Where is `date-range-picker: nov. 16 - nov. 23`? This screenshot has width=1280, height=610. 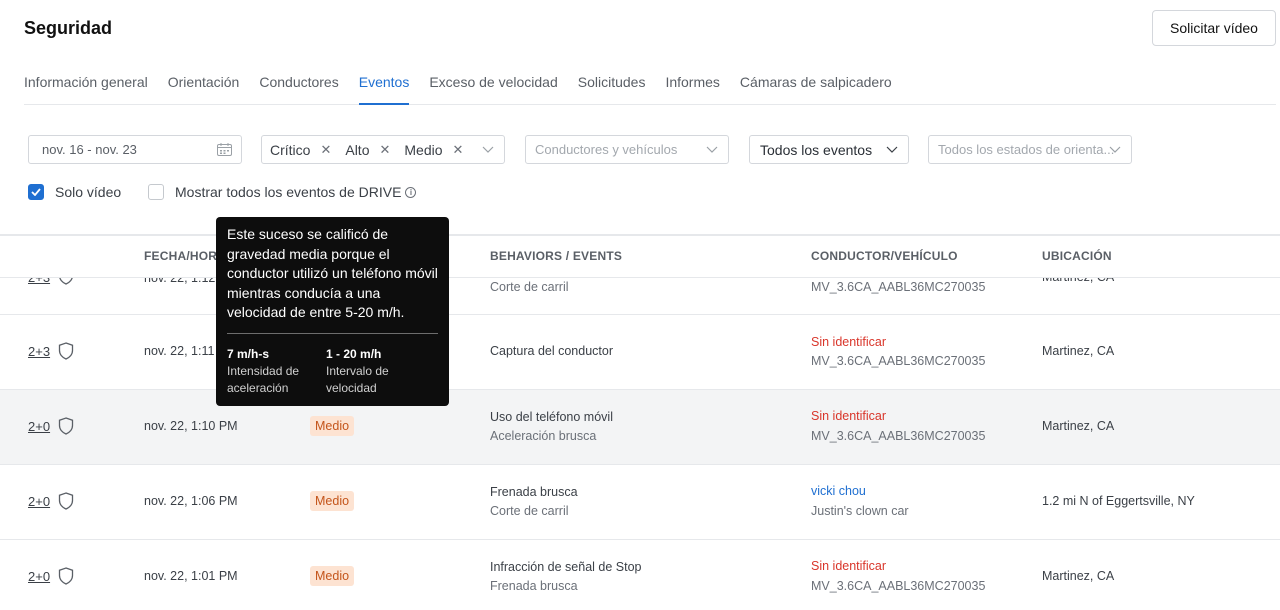 date-range-picker: nov. 16 - nov. 23 is located at coordinates (135, 149).